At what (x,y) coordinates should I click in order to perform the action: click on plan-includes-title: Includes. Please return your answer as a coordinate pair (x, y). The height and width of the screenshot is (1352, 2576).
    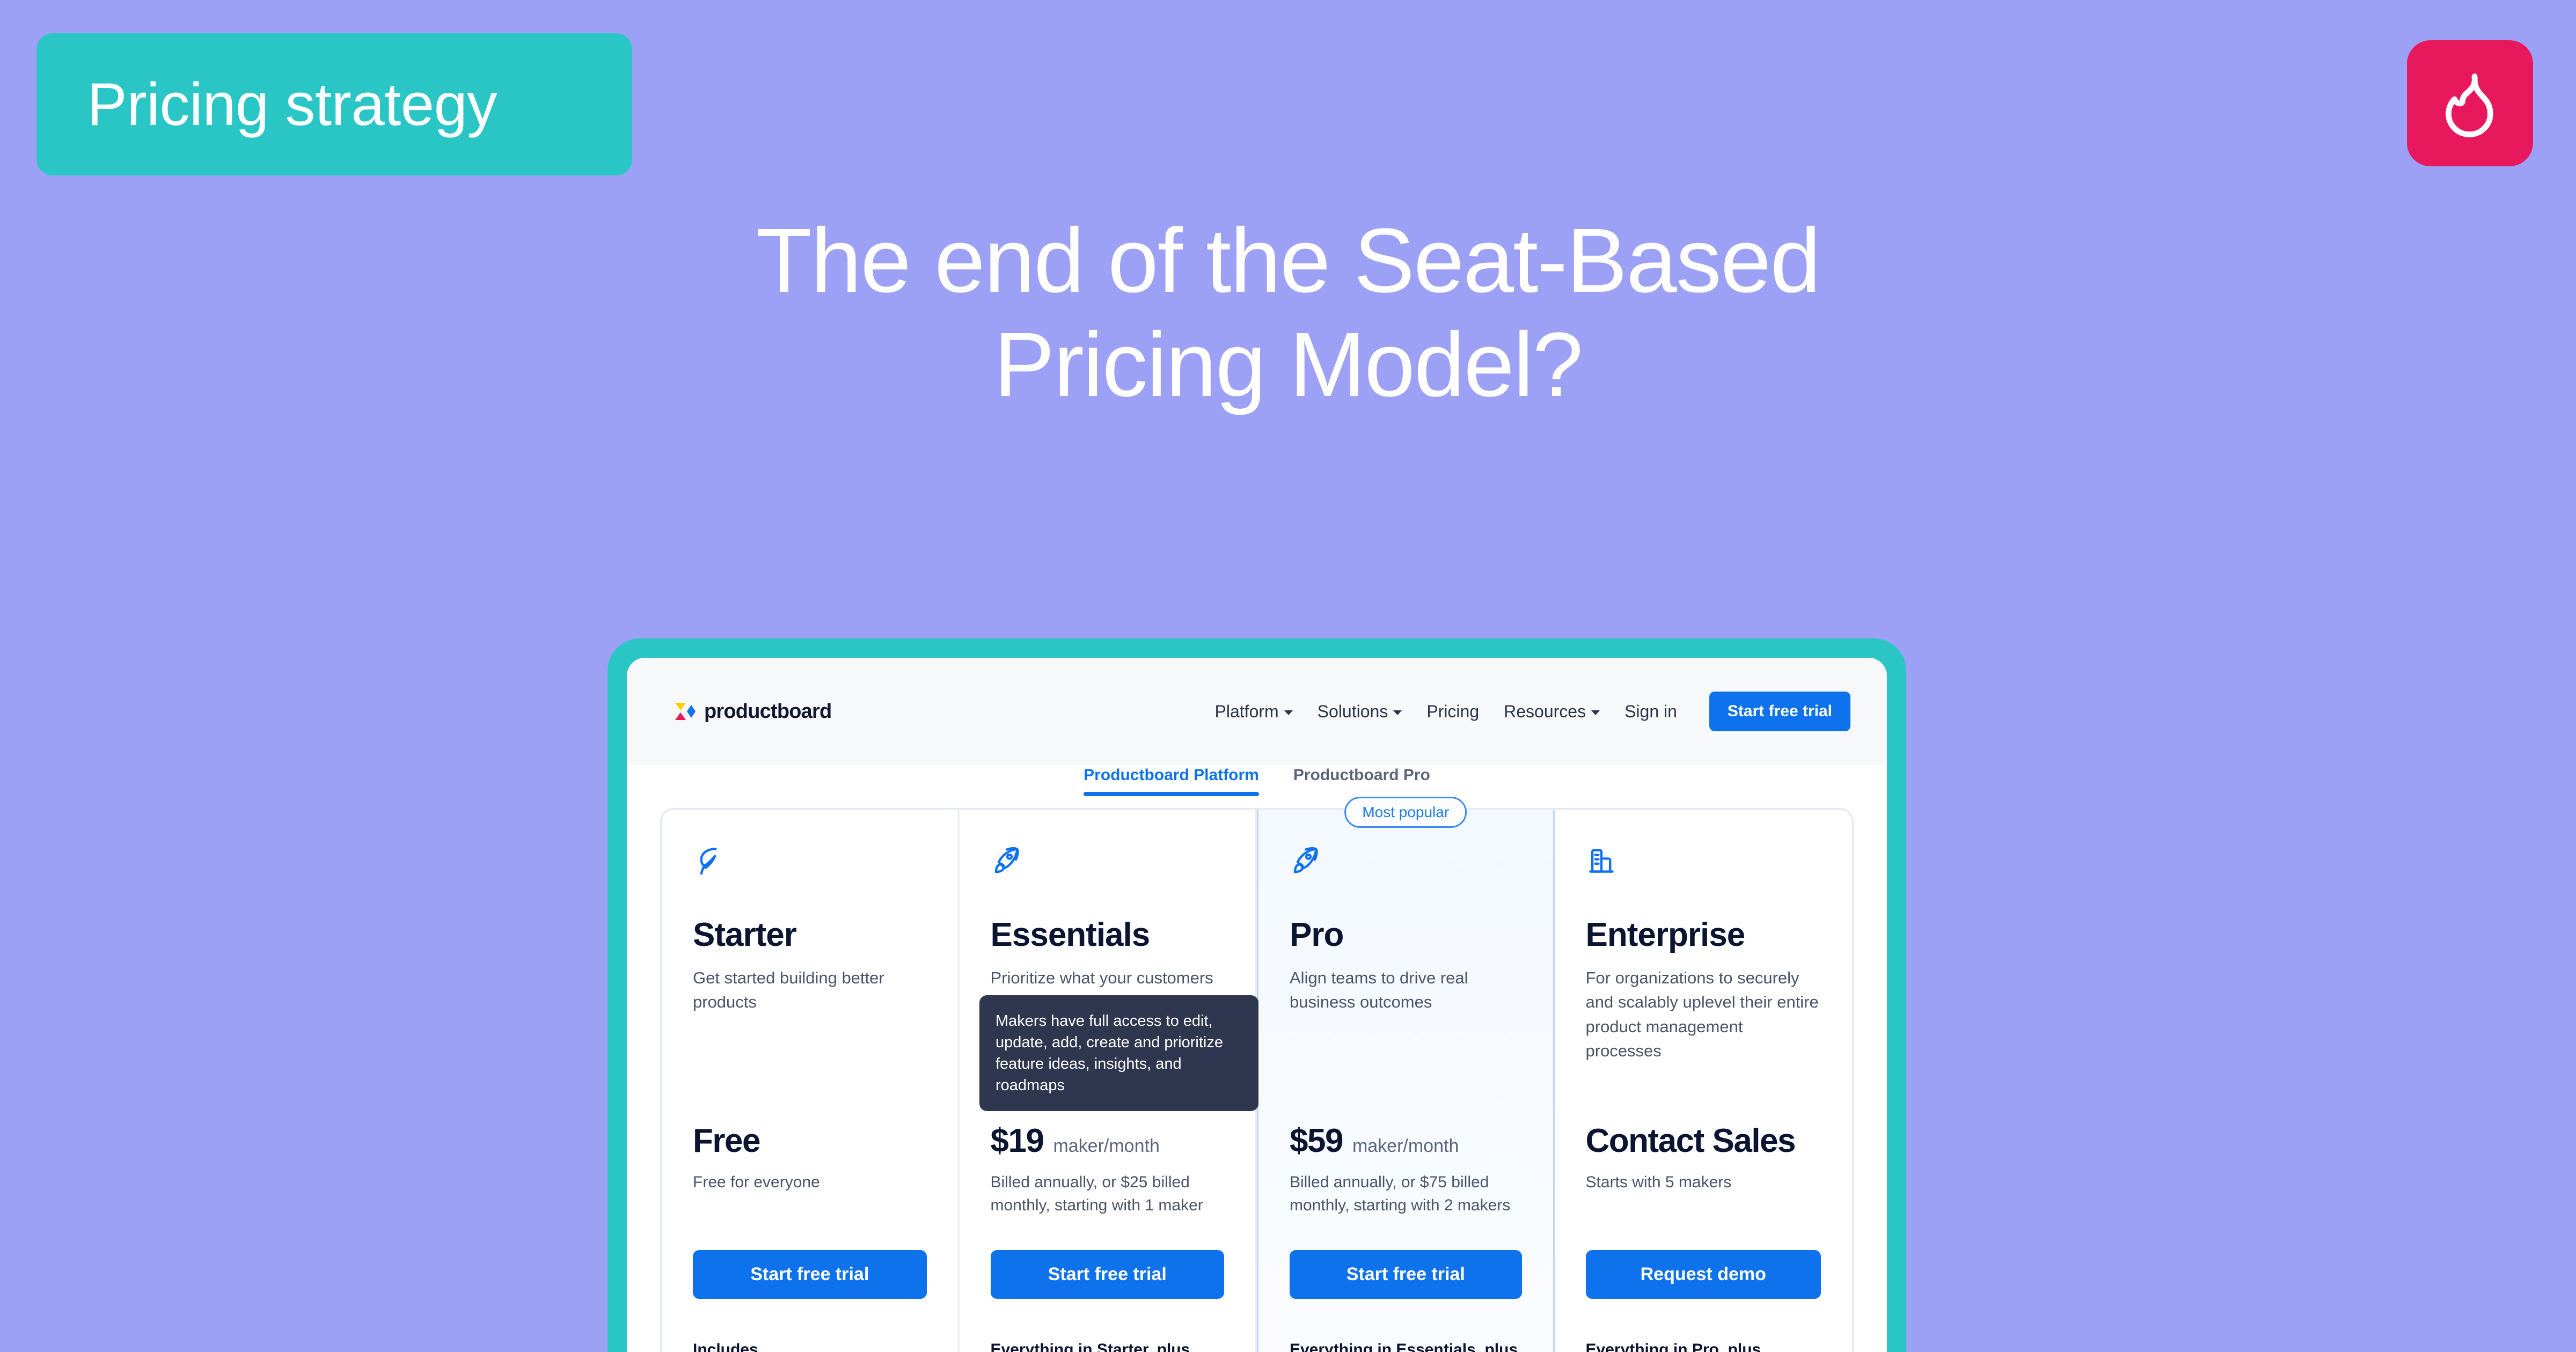
    Looking at the image, I should click on (725, 1346).